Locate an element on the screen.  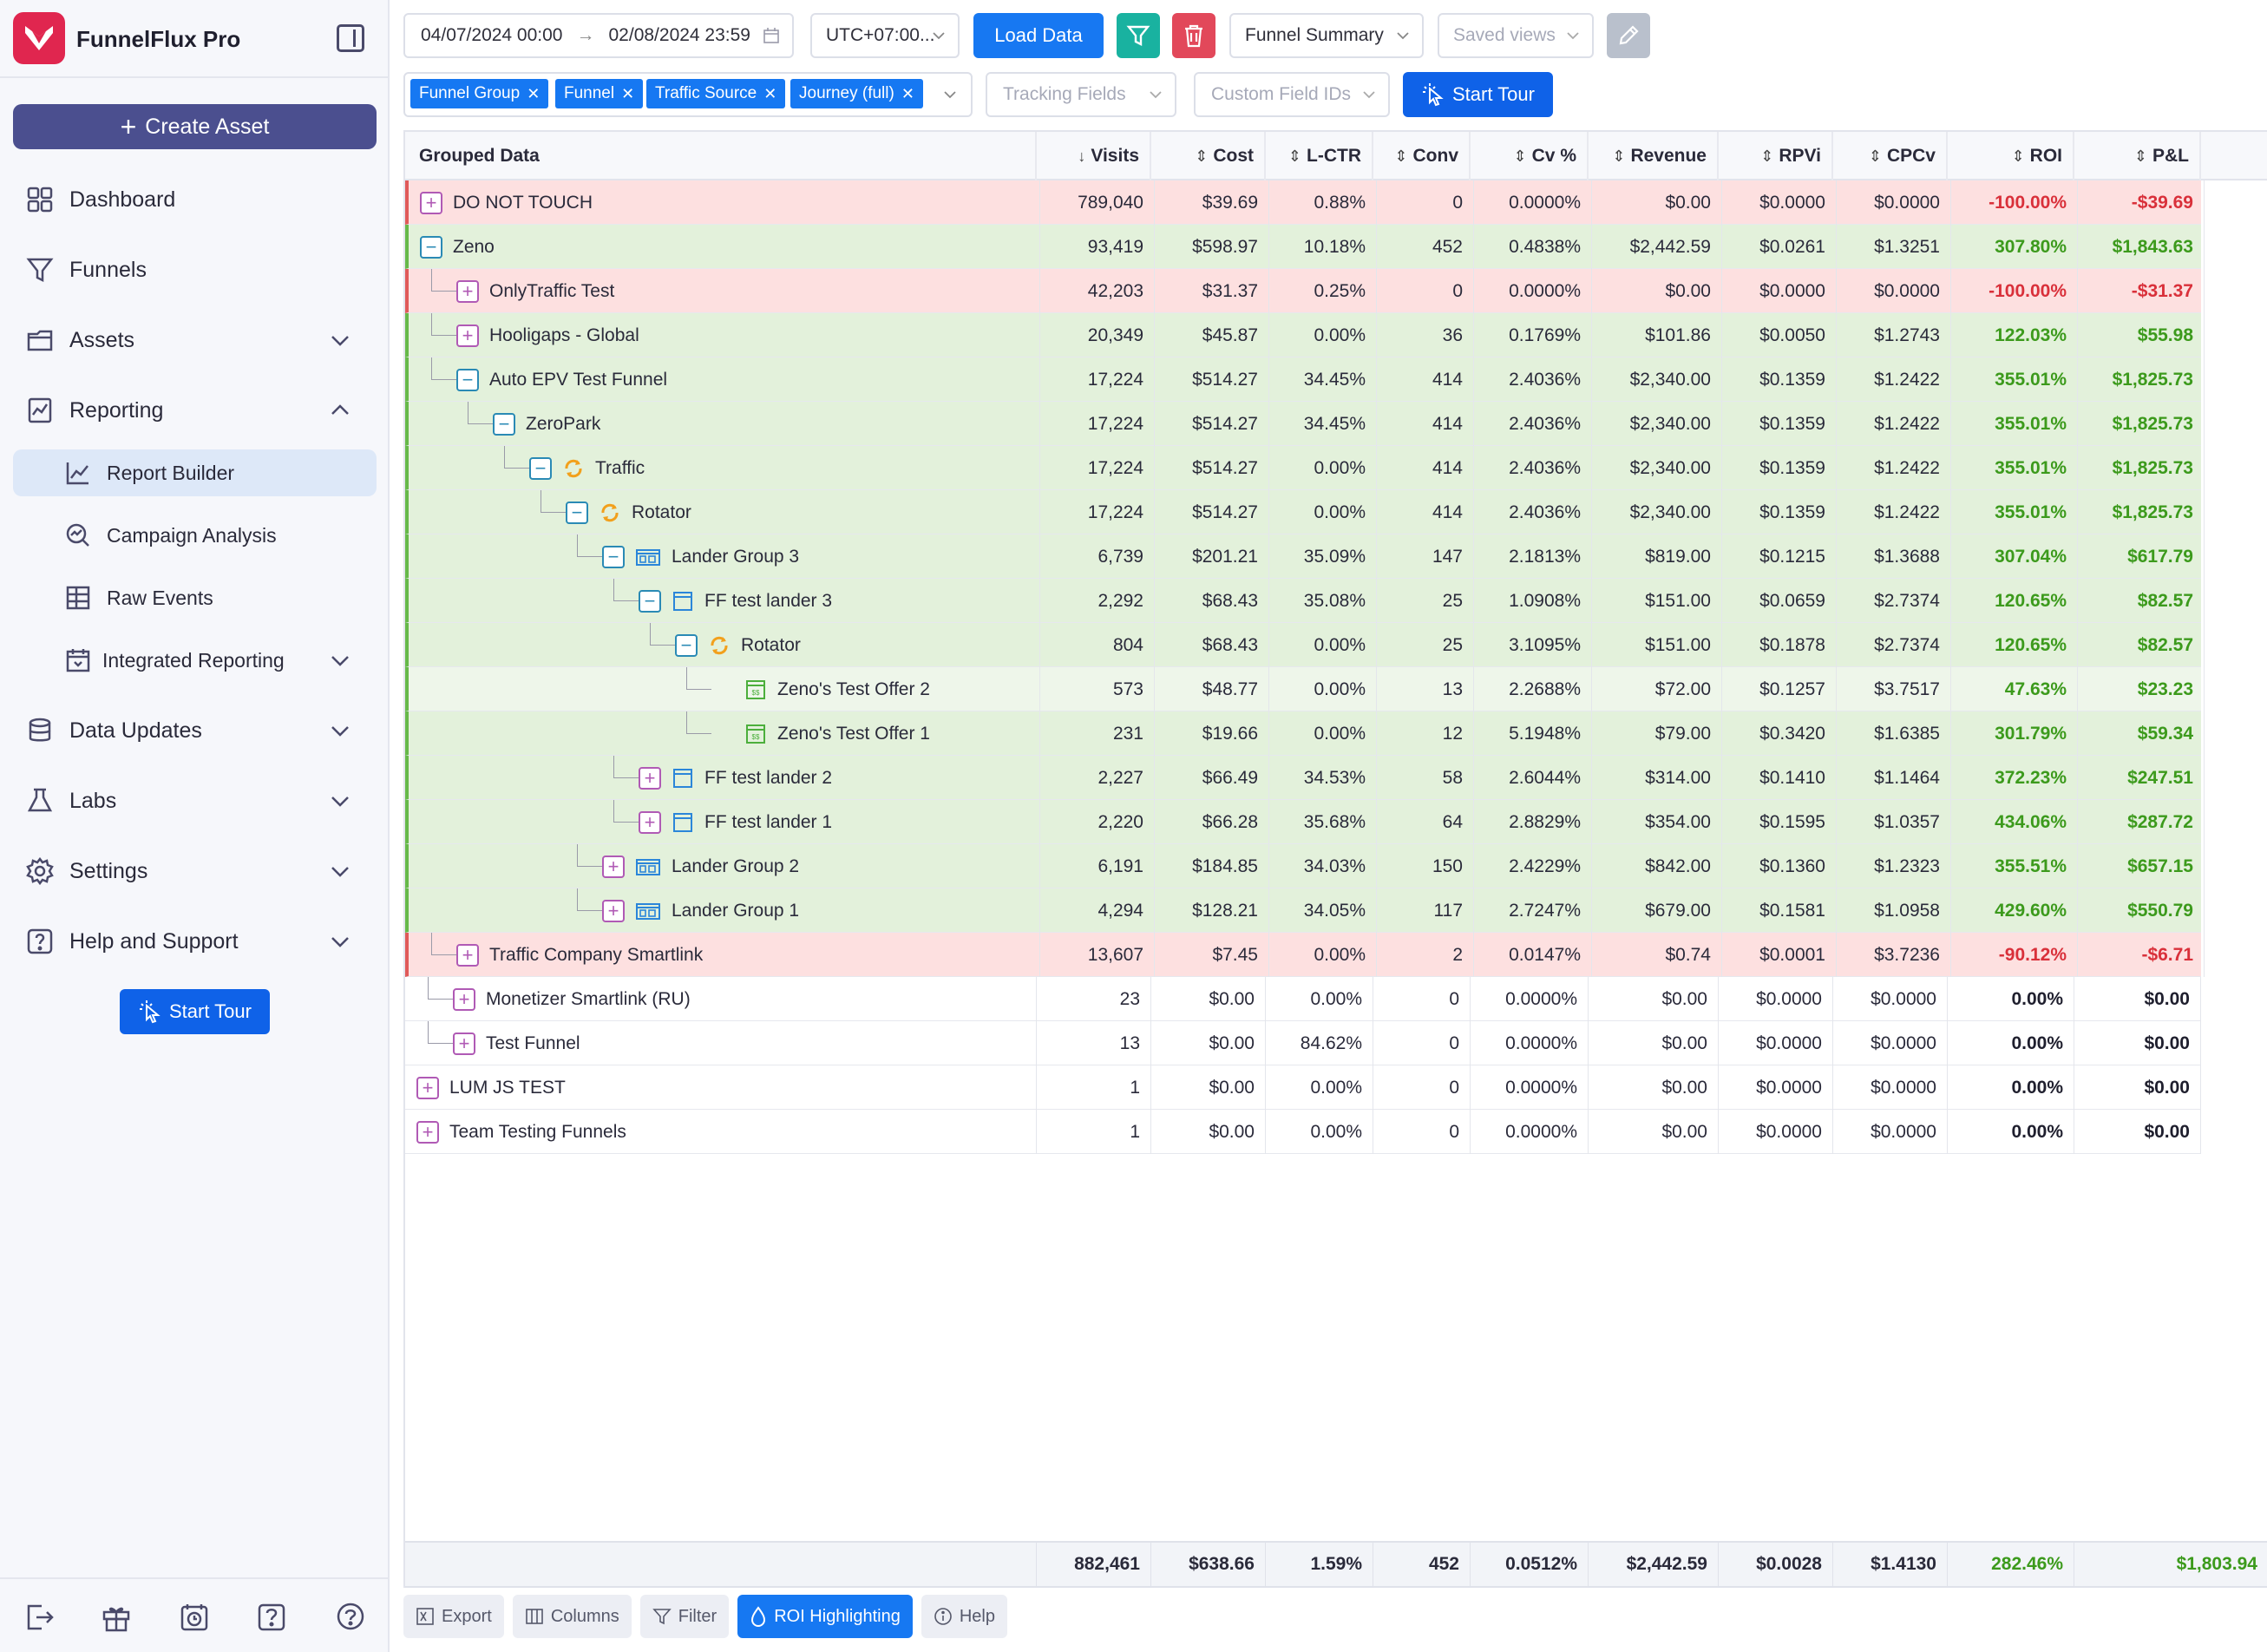
sidebar-item-integrated-reporting: Integrated Reporting is located at coordinates (195, 661).